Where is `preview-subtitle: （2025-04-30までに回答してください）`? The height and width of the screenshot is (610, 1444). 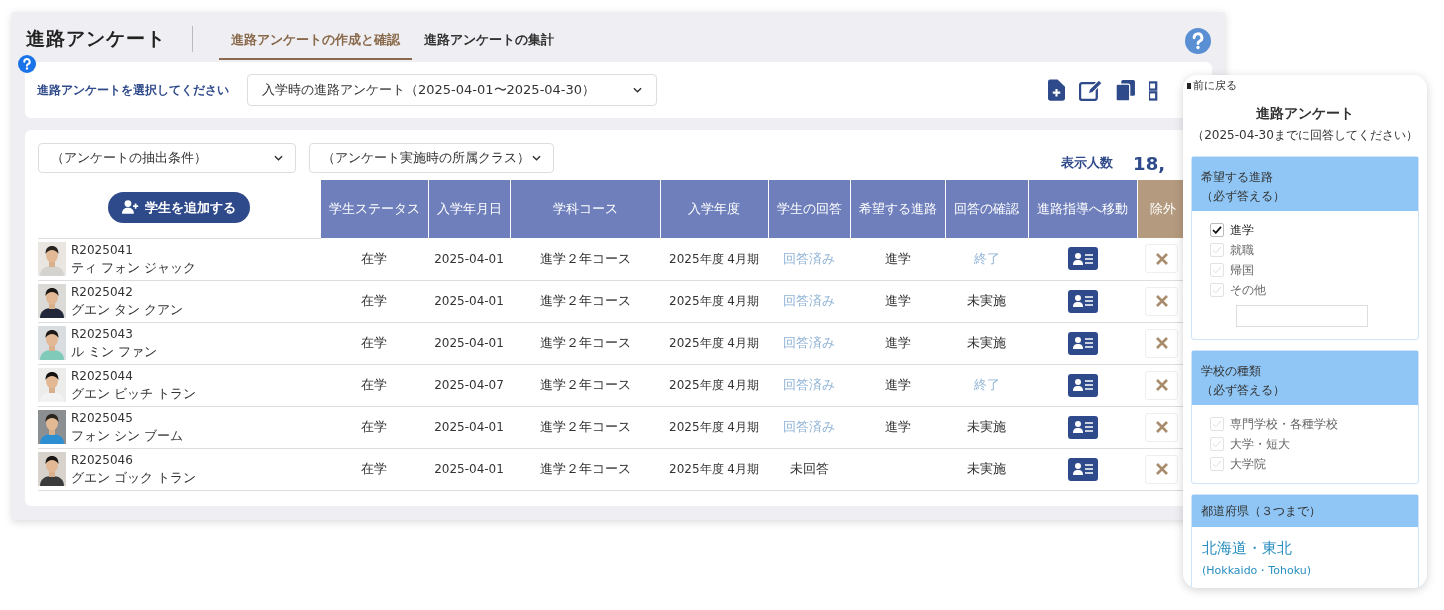 preview-subtitle: （2025-04-30までに回答してください） is located at coordinates (1305, 135).